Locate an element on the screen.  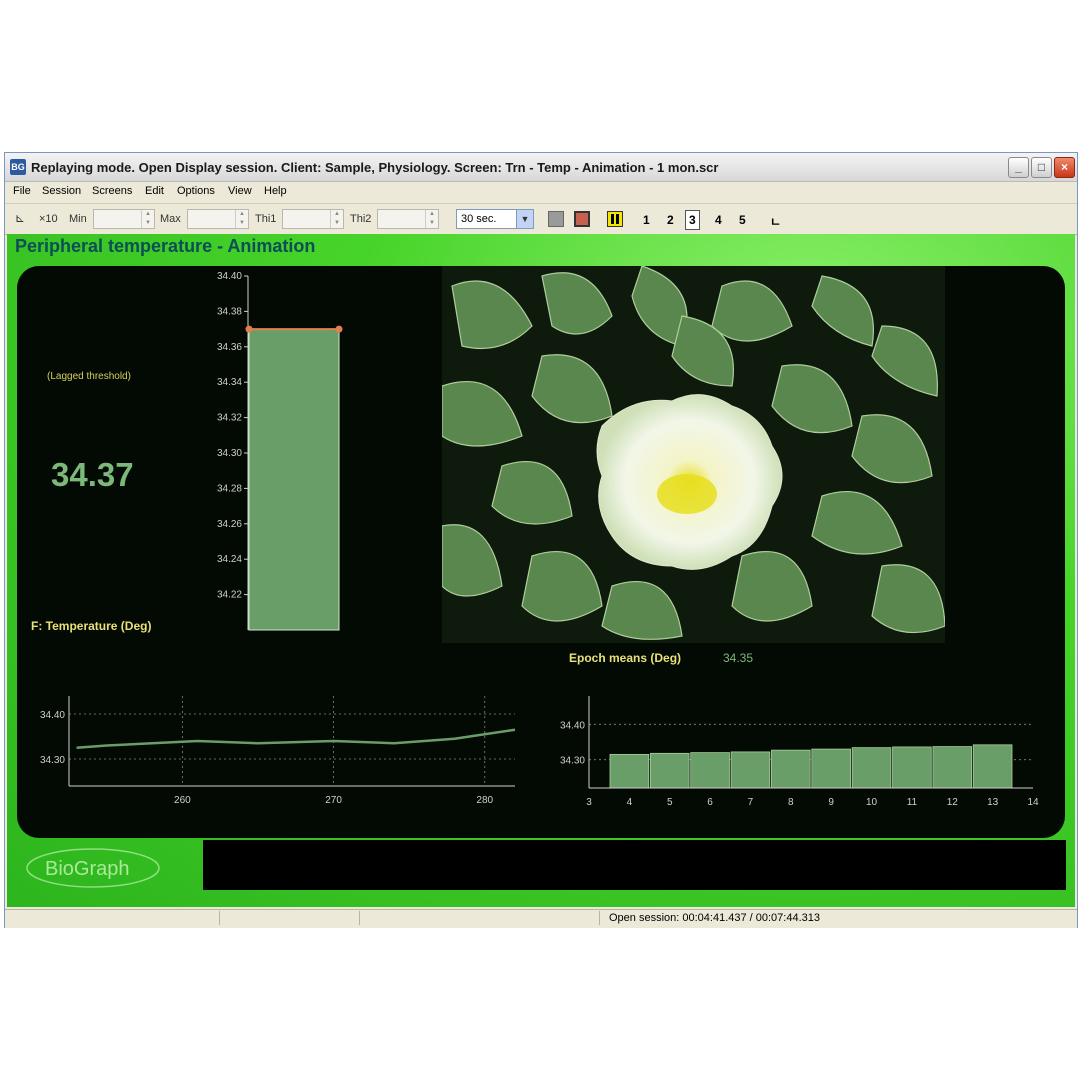
channel-label: F: Temperature (Deg) is located at coordinates (91, 626).